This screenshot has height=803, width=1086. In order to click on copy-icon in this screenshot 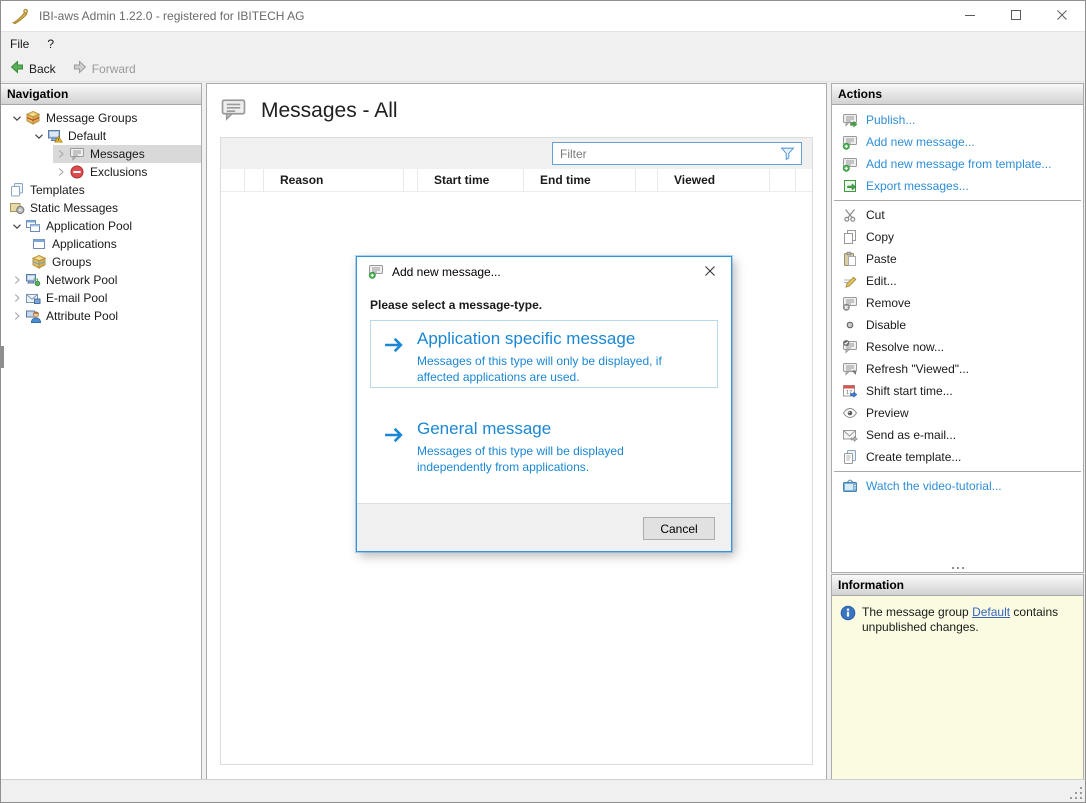, I will do `click(850, 237)`.